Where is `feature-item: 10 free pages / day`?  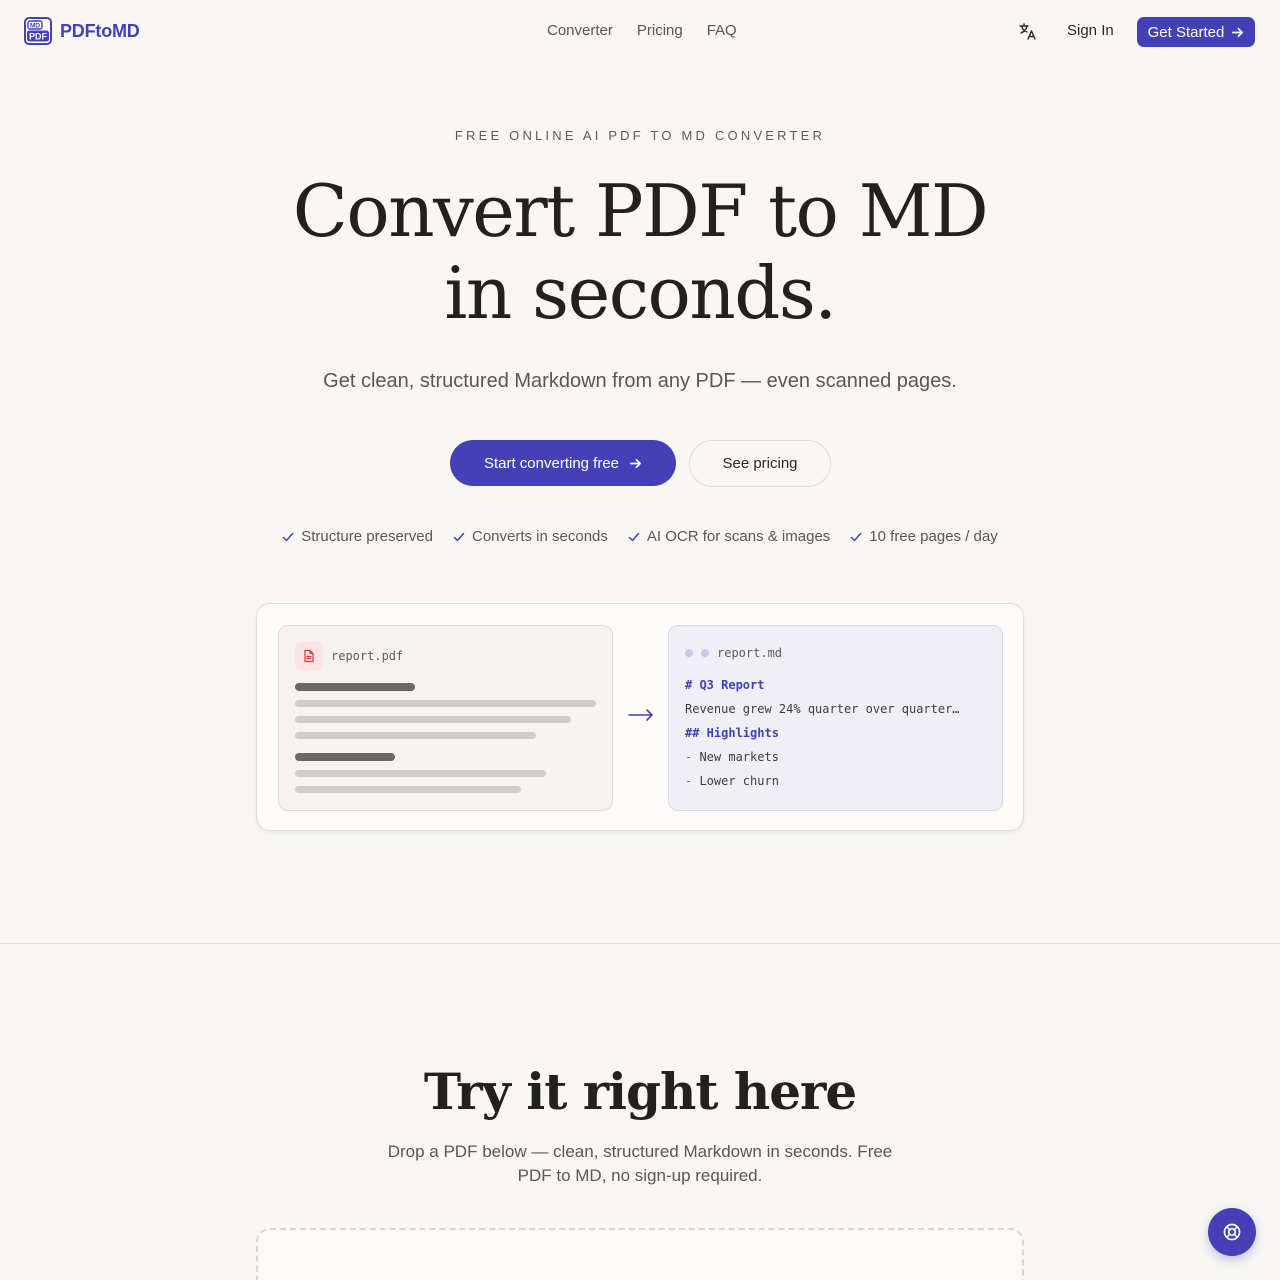
feature-item: 10 free pages / day is located at coordinates (924, 536).